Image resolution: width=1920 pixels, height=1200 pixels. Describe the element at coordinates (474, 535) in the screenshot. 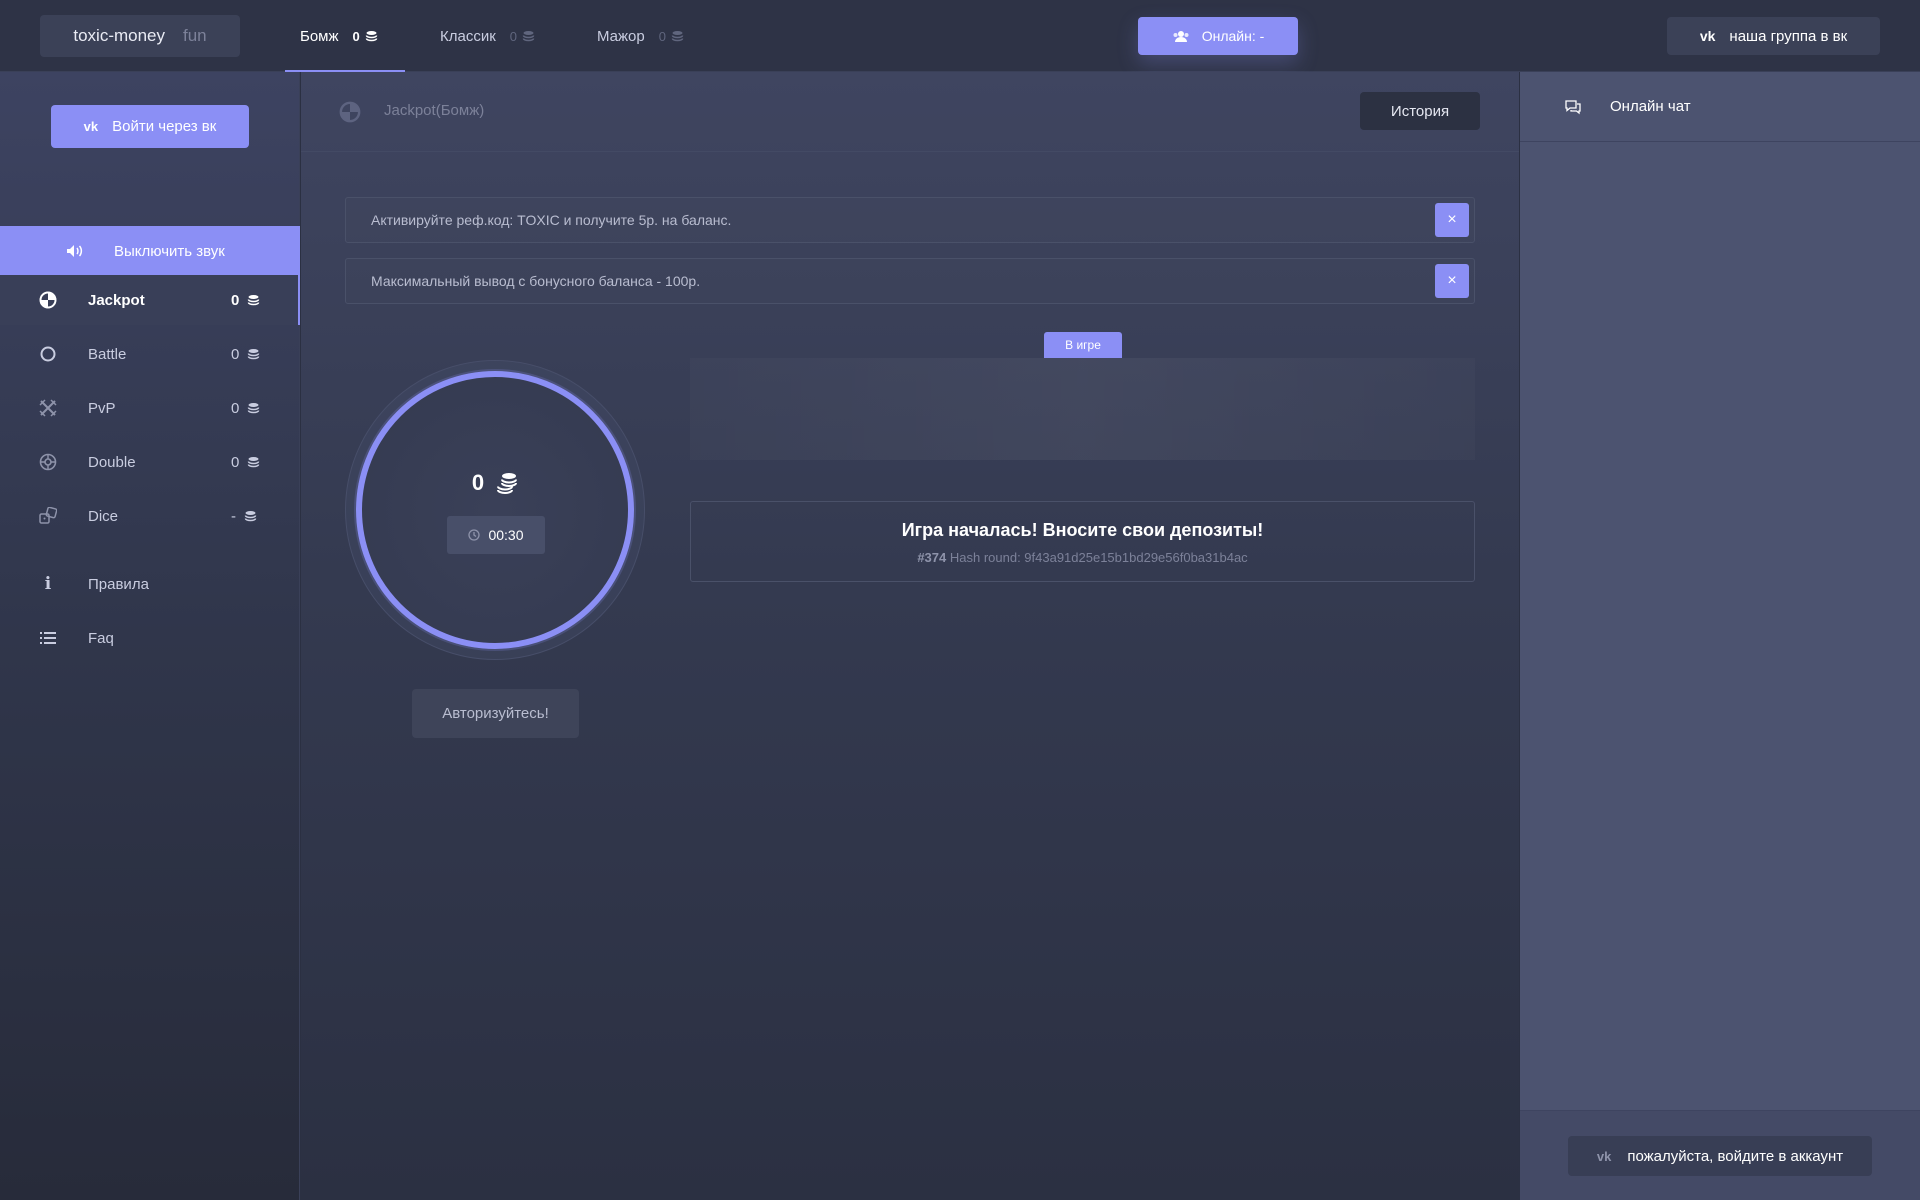

I see `clock-icon` at that location.